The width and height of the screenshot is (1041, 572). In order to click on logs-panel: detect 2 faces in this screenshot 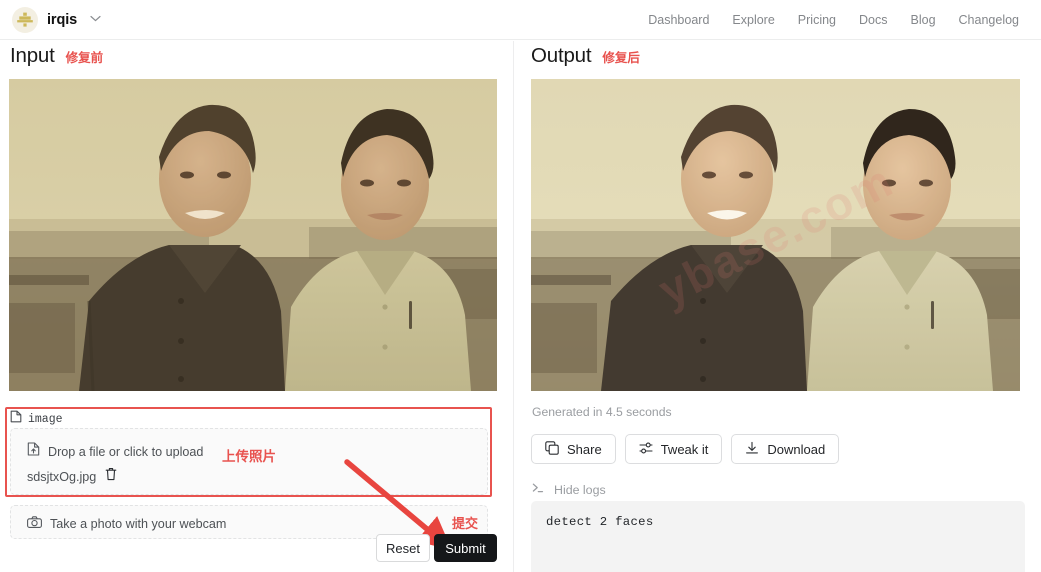, I will do `click(778, 536)`.